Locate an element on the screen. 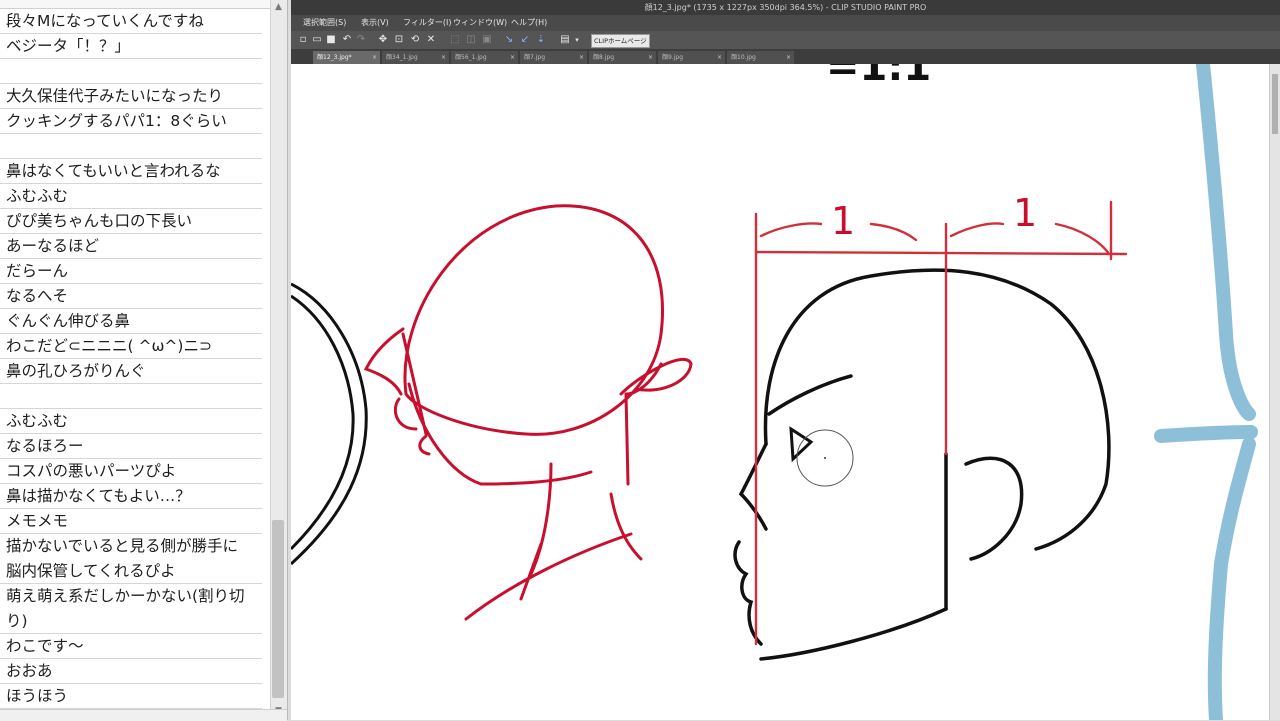 This screenshot has height=721, width=1280. comment-row: わこです～ is located at coordinates (131, 646).